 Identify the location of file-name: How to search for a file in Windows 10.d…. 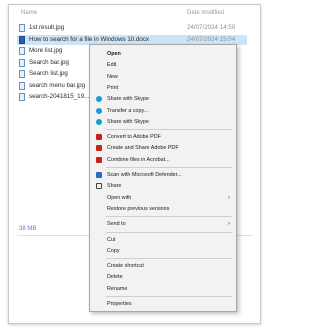
(89, 39).